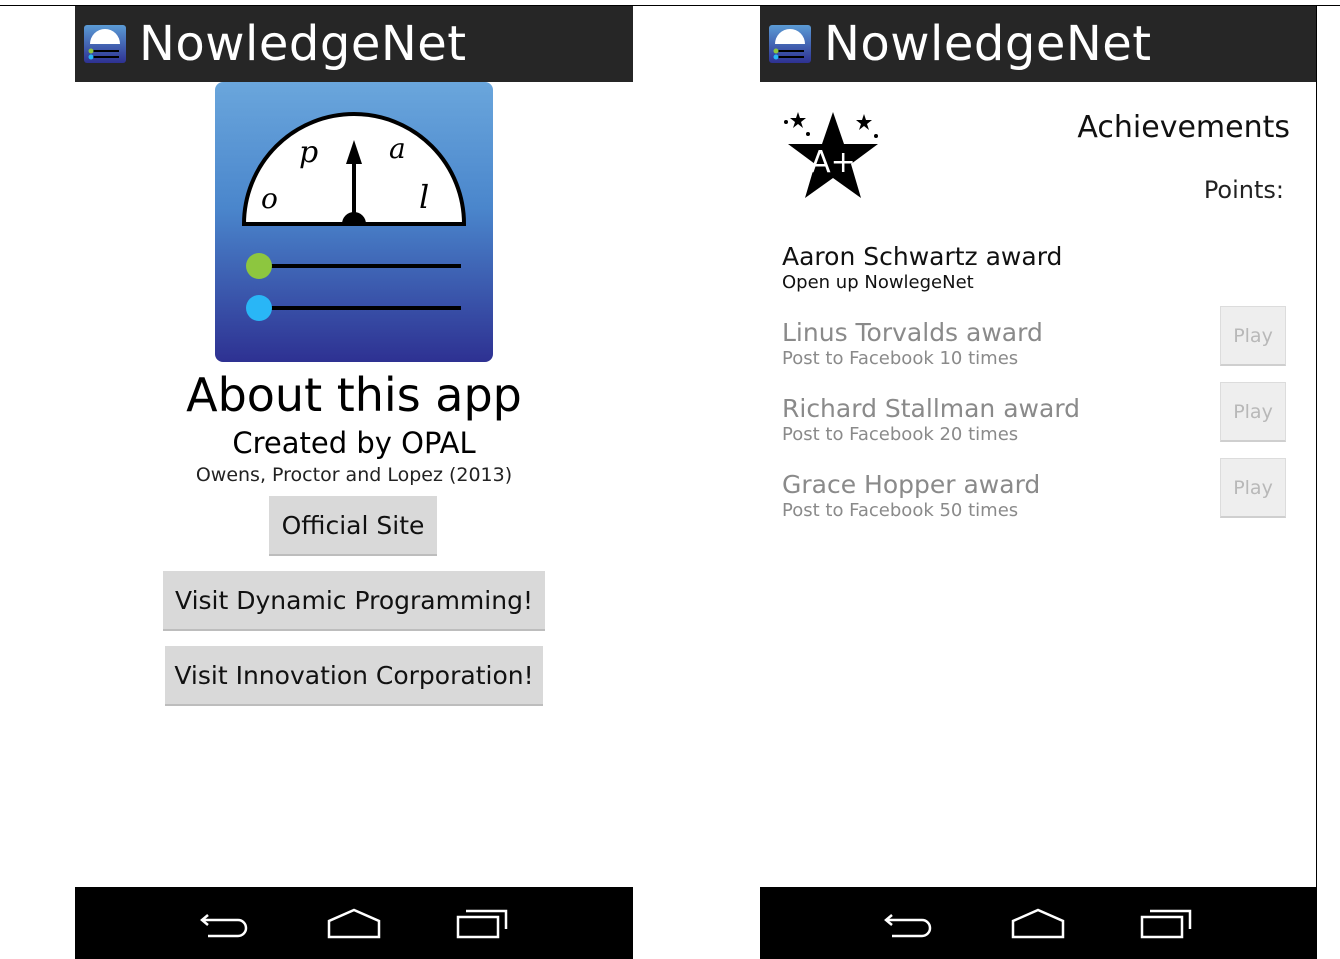 This screenshot has height=959, width=1340. I want to click on achievement-icon-text: A+, so click(833, 162).